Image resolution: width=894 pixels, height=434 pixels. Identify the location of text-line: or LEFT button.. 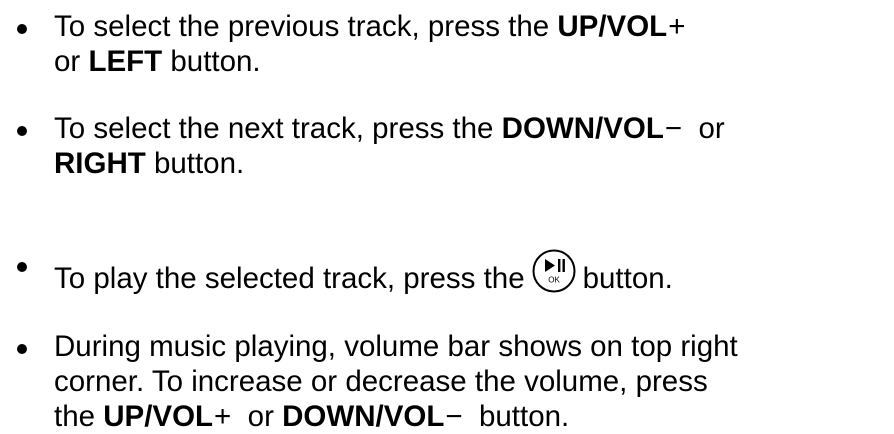
(157, 62).